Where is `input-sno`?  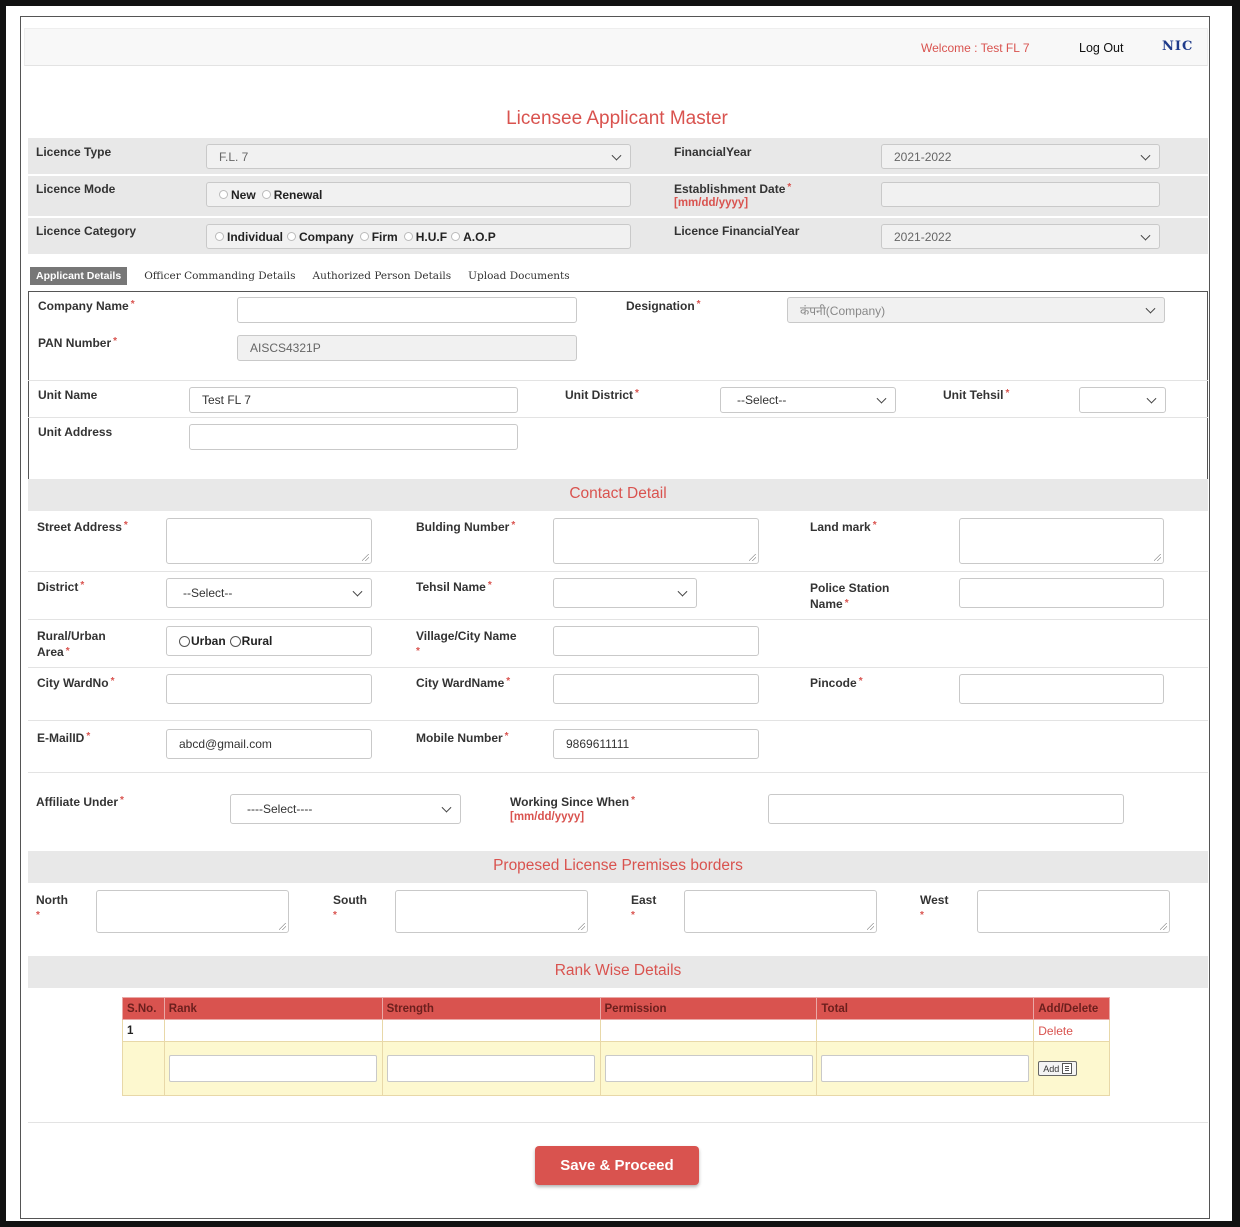 input-sno is located at coordinates (143, 1068).